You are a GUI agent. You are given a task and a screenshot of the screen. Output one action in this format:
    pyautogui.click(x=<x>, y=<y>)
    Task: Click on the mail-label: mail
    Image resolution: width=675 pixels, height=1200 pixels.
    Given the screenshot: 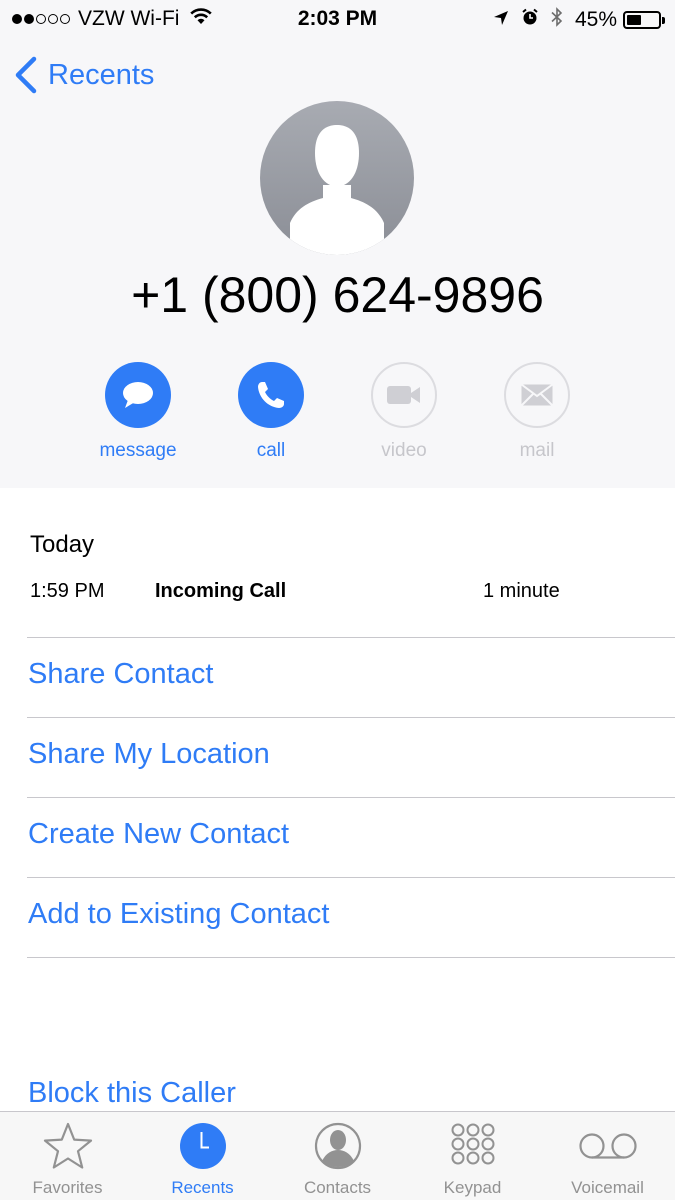 What is the action you would take?
    pyautogui.click(x=537, y=450)
    